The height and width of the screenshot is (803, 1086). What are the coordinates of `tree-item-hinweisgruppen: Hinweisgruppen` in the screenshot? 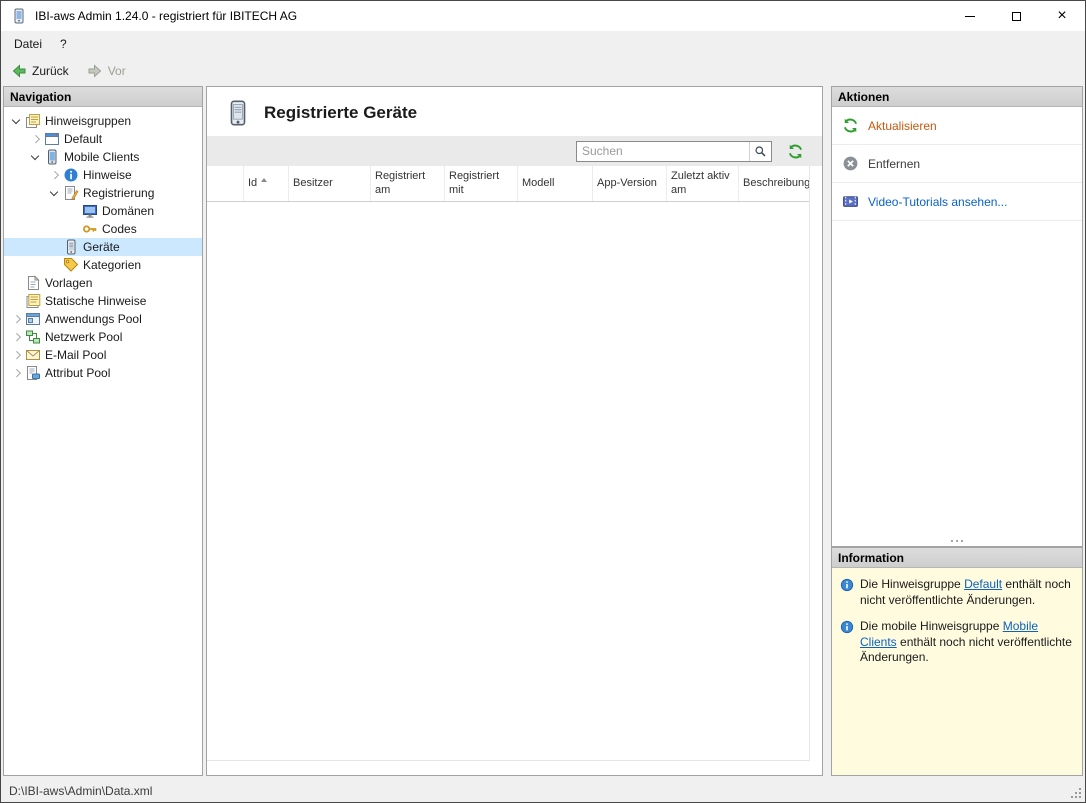 It's located at (103, 121).